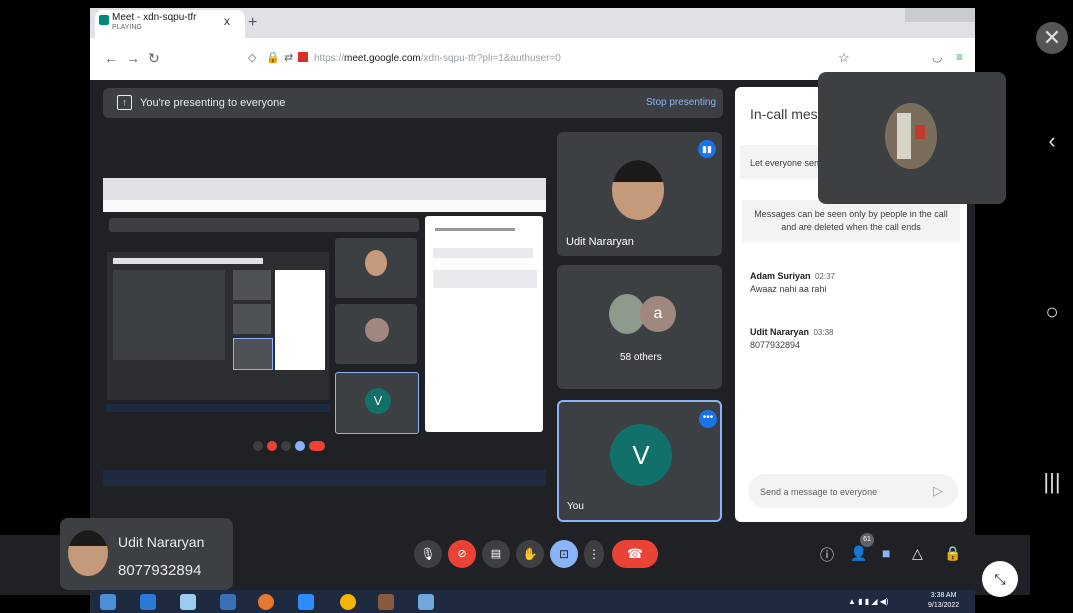 The image size is (1073, 613). What do you see at coordinates (266, 602) in the screenshot?
I see `firefox-icon` at bounding box center [266, 602].